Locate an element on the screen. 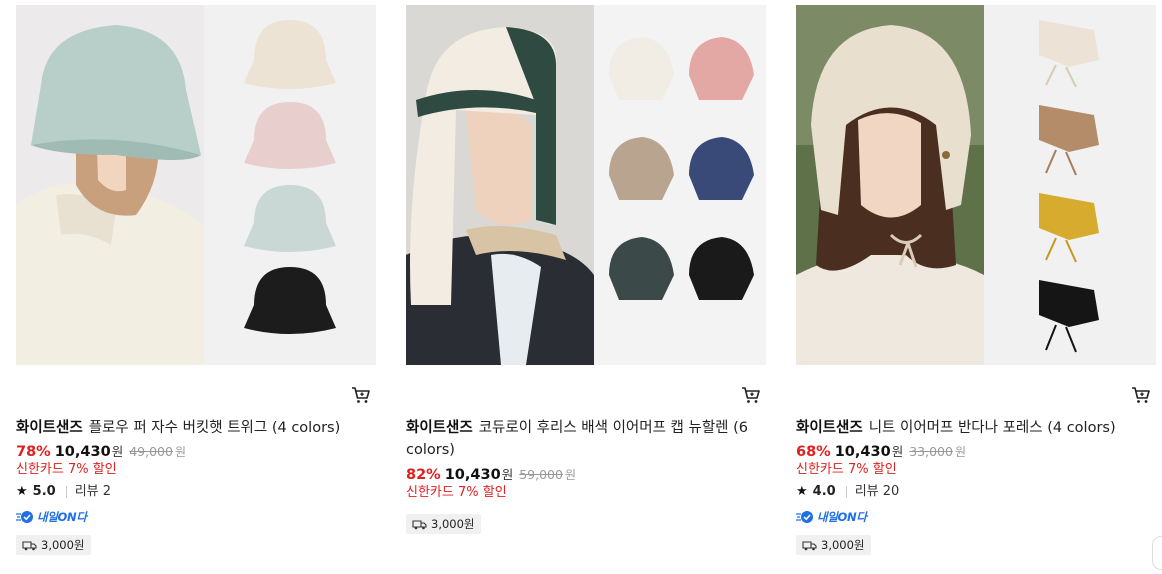 Image resolution: width=1162 pixels, height=574 pixels. original-price: 59,000 is located at coordinates (541, 474).